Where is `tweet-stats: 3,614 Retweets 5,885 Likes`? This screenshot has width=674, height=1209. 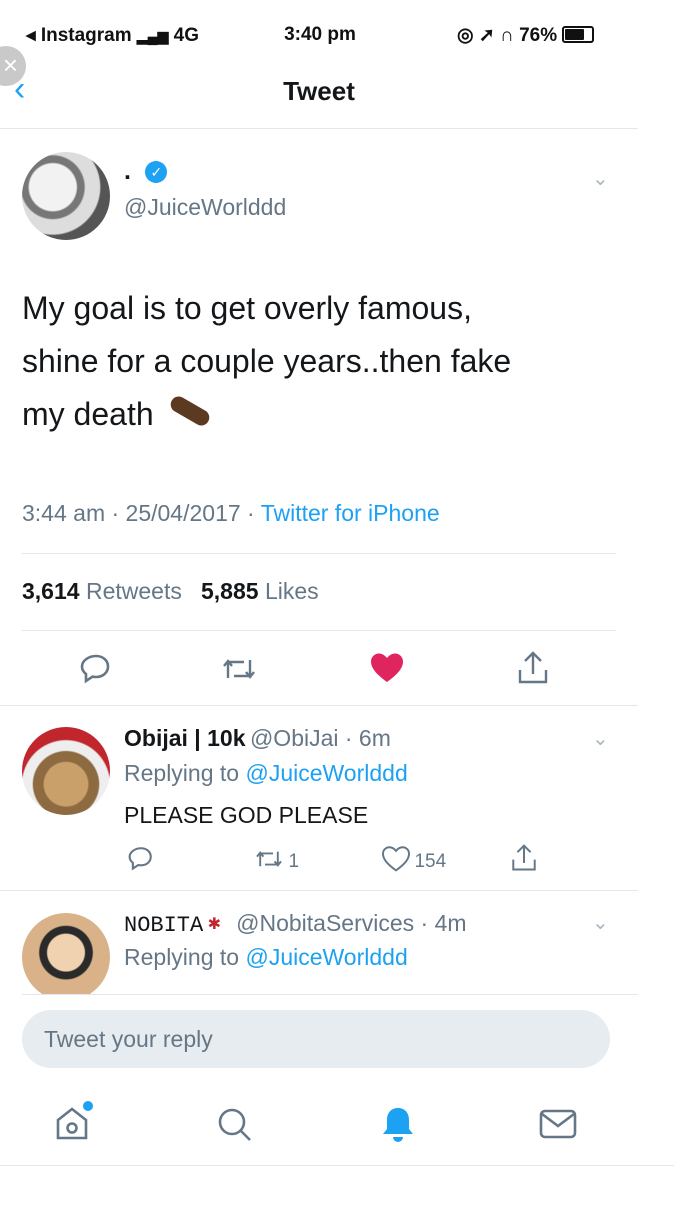
tweet-stats: 3,614 Retweets 5,885 Likes is located at coordinates (170, 591).